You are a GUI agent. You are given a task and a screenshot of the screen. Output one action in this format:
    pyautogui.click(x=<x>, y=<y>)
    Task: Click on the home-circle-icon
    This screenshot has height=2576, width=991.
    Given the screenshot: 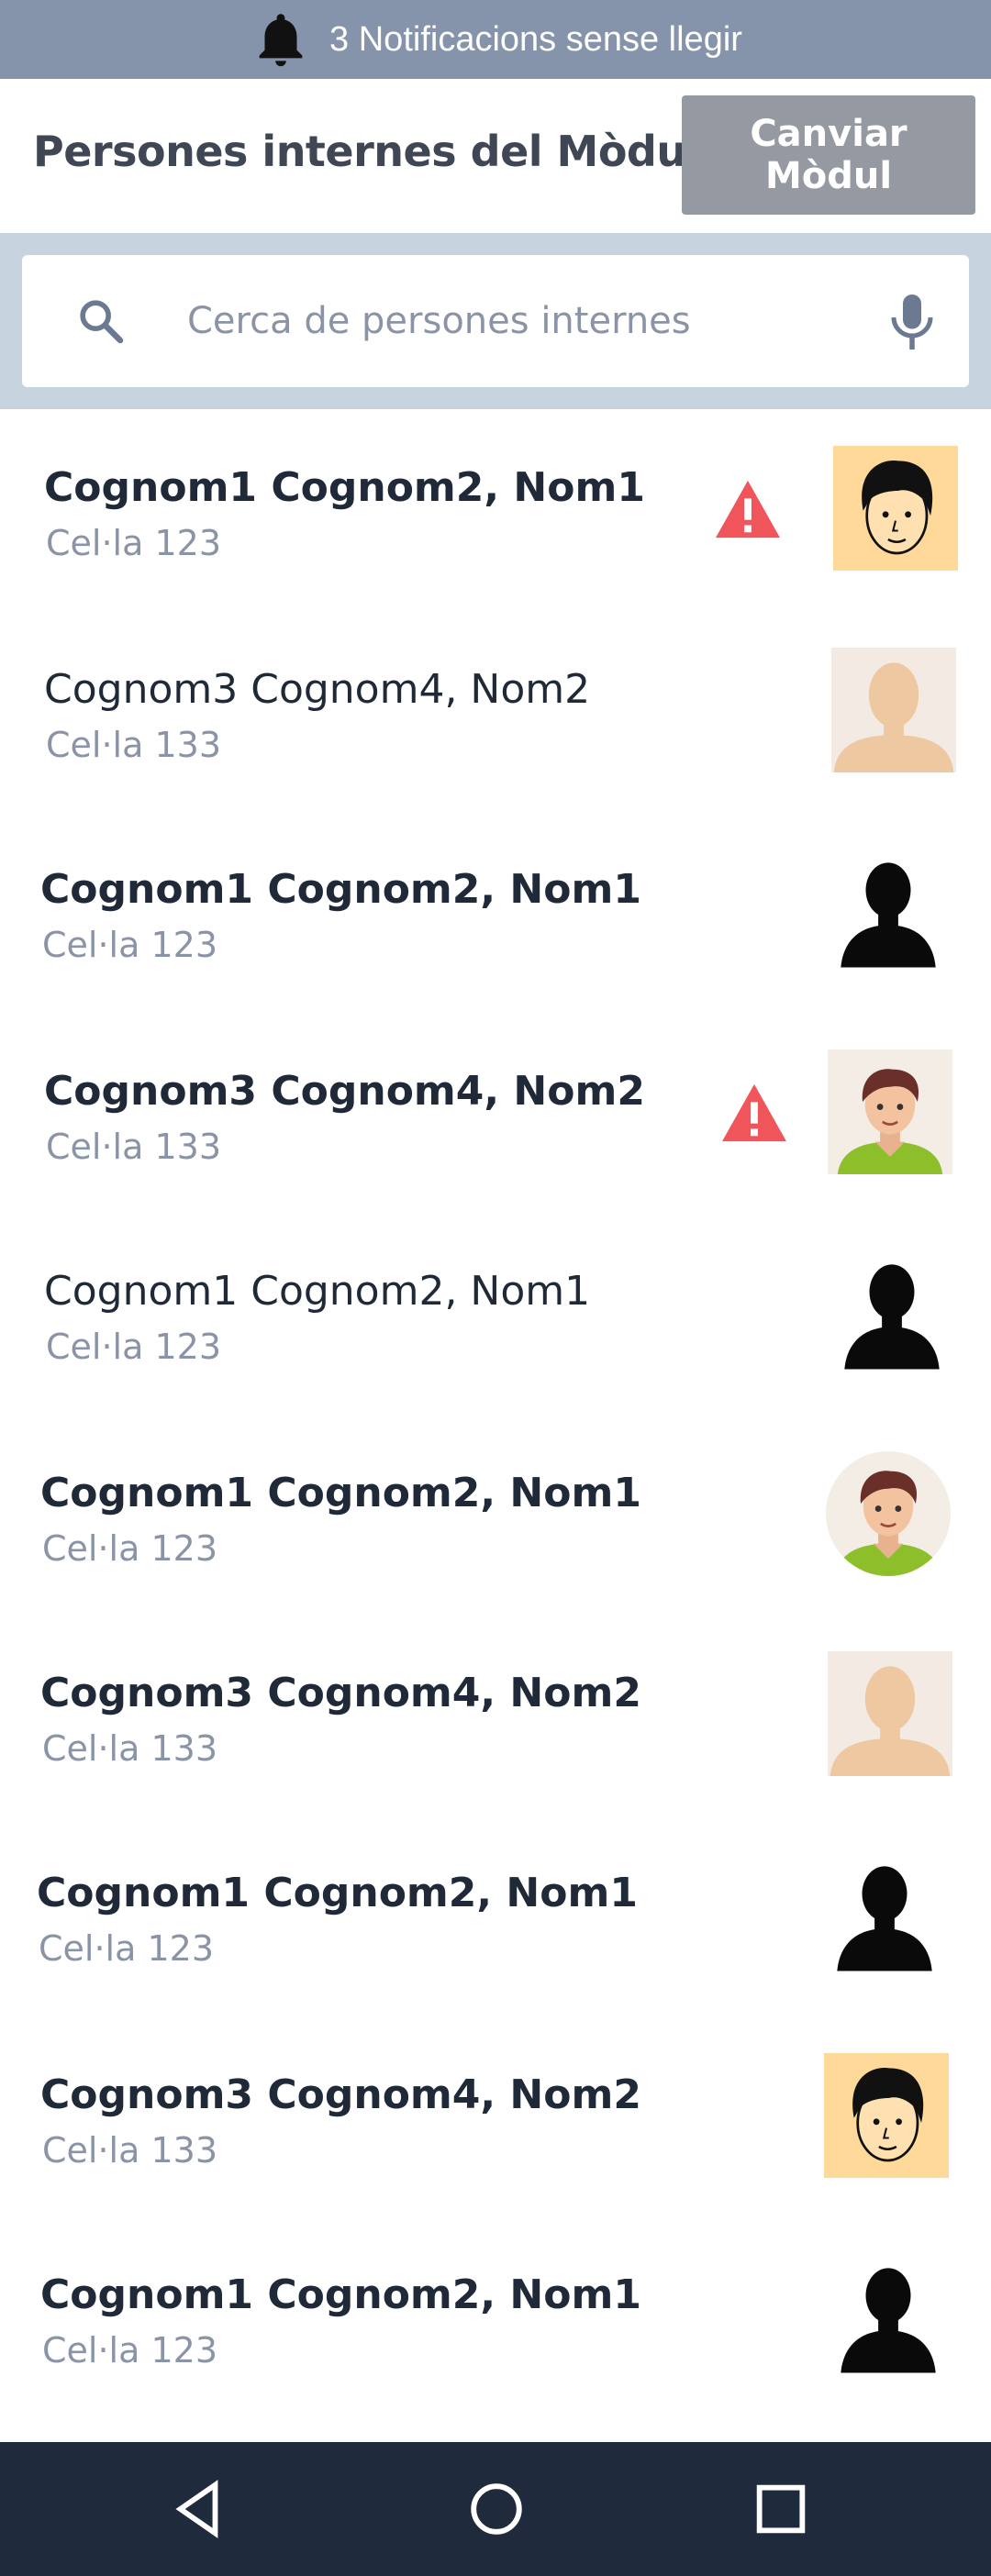 What is the action you would take?
    pyautogui.click(x=496, y=2509)
    